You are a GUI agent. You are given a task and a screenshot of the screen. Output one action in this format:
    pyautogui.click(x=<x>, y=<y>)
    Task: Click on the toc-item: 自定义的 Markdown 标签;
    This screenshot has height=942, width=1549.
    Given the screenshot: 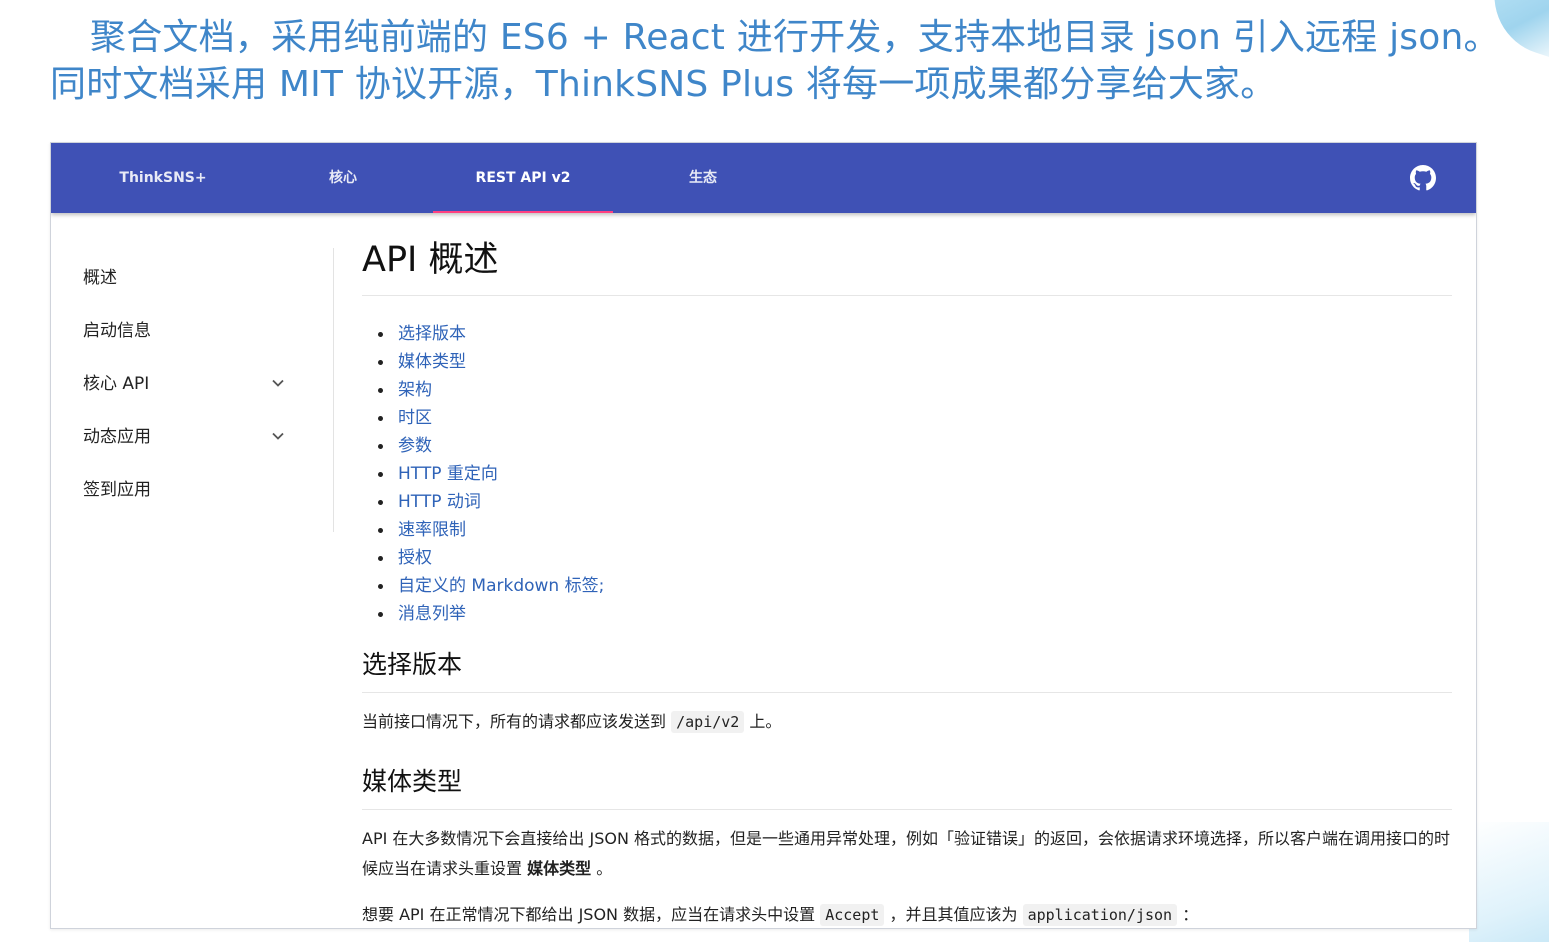 What is the action you would take?
    pyautogui.click(x=907, y=586)
    